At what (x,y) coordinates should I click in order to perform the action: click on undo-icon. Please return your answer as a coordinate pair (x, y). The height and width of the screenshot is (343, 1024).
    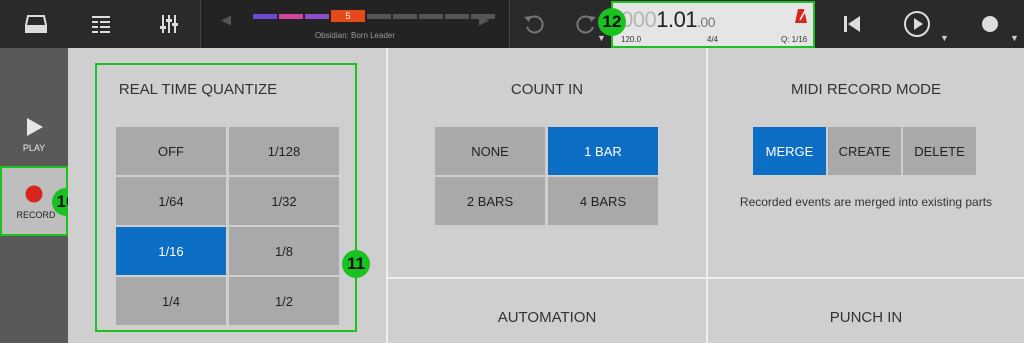
    Looking at the image, I should click on (534, 24).